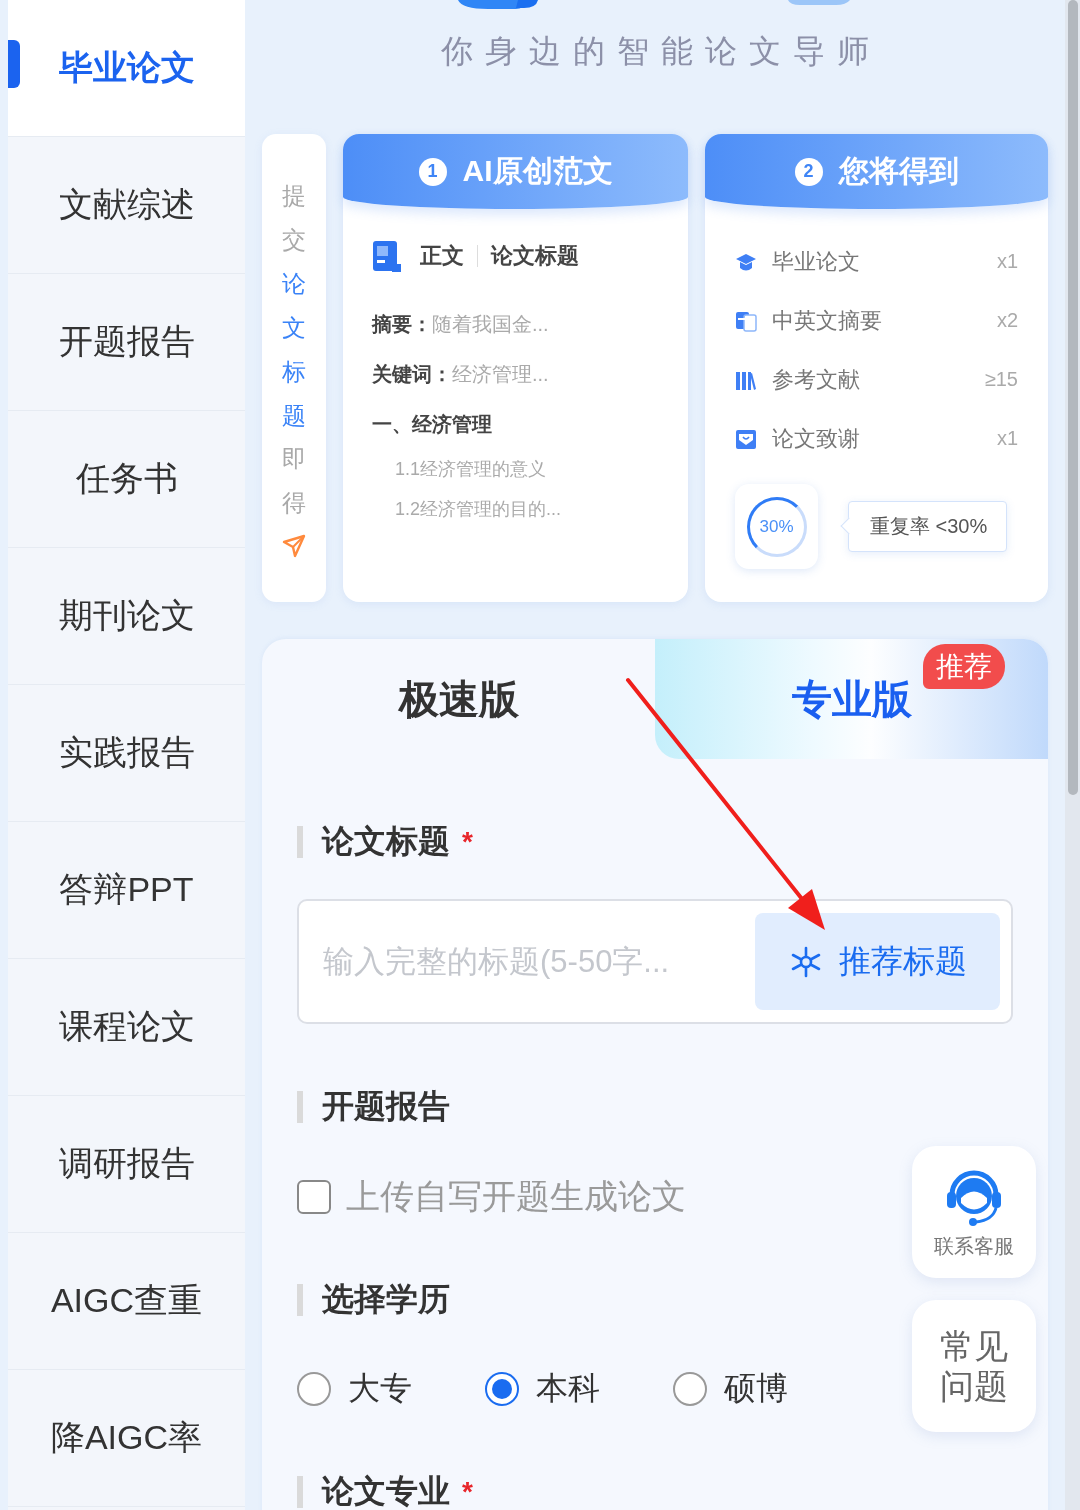 The width and height of the screenshot is (1080, 1510). I want to click on cap-icon, so click(746, 261).